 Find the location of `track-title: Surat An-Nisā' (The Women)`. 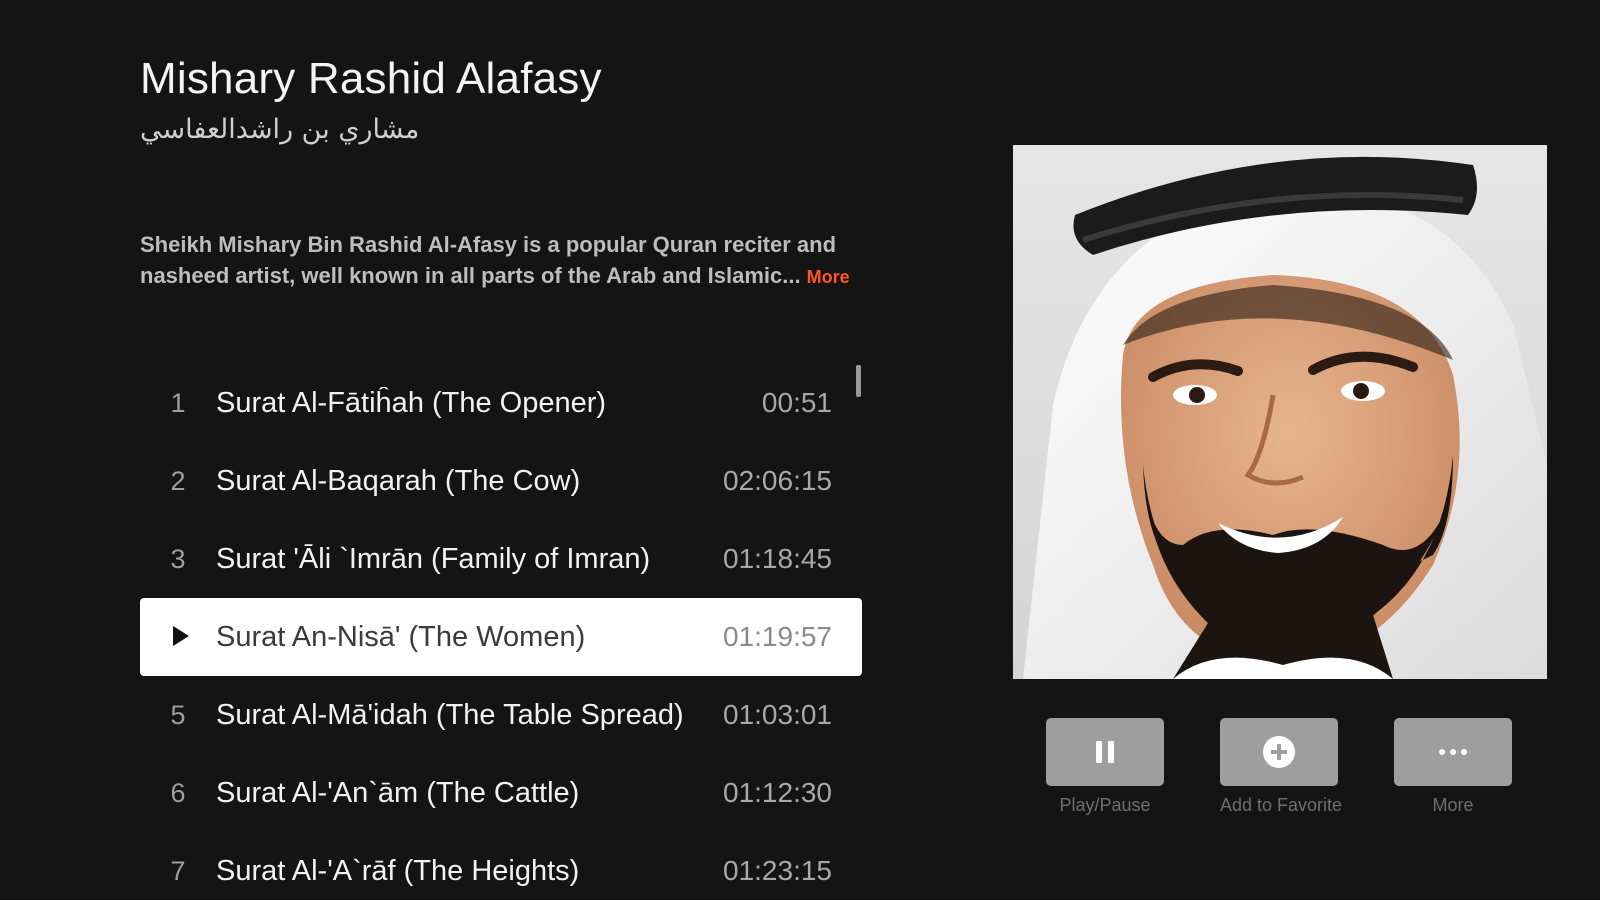

track-title: Surat An-Nisā' (The Women) is located at coordinates (401, 636).